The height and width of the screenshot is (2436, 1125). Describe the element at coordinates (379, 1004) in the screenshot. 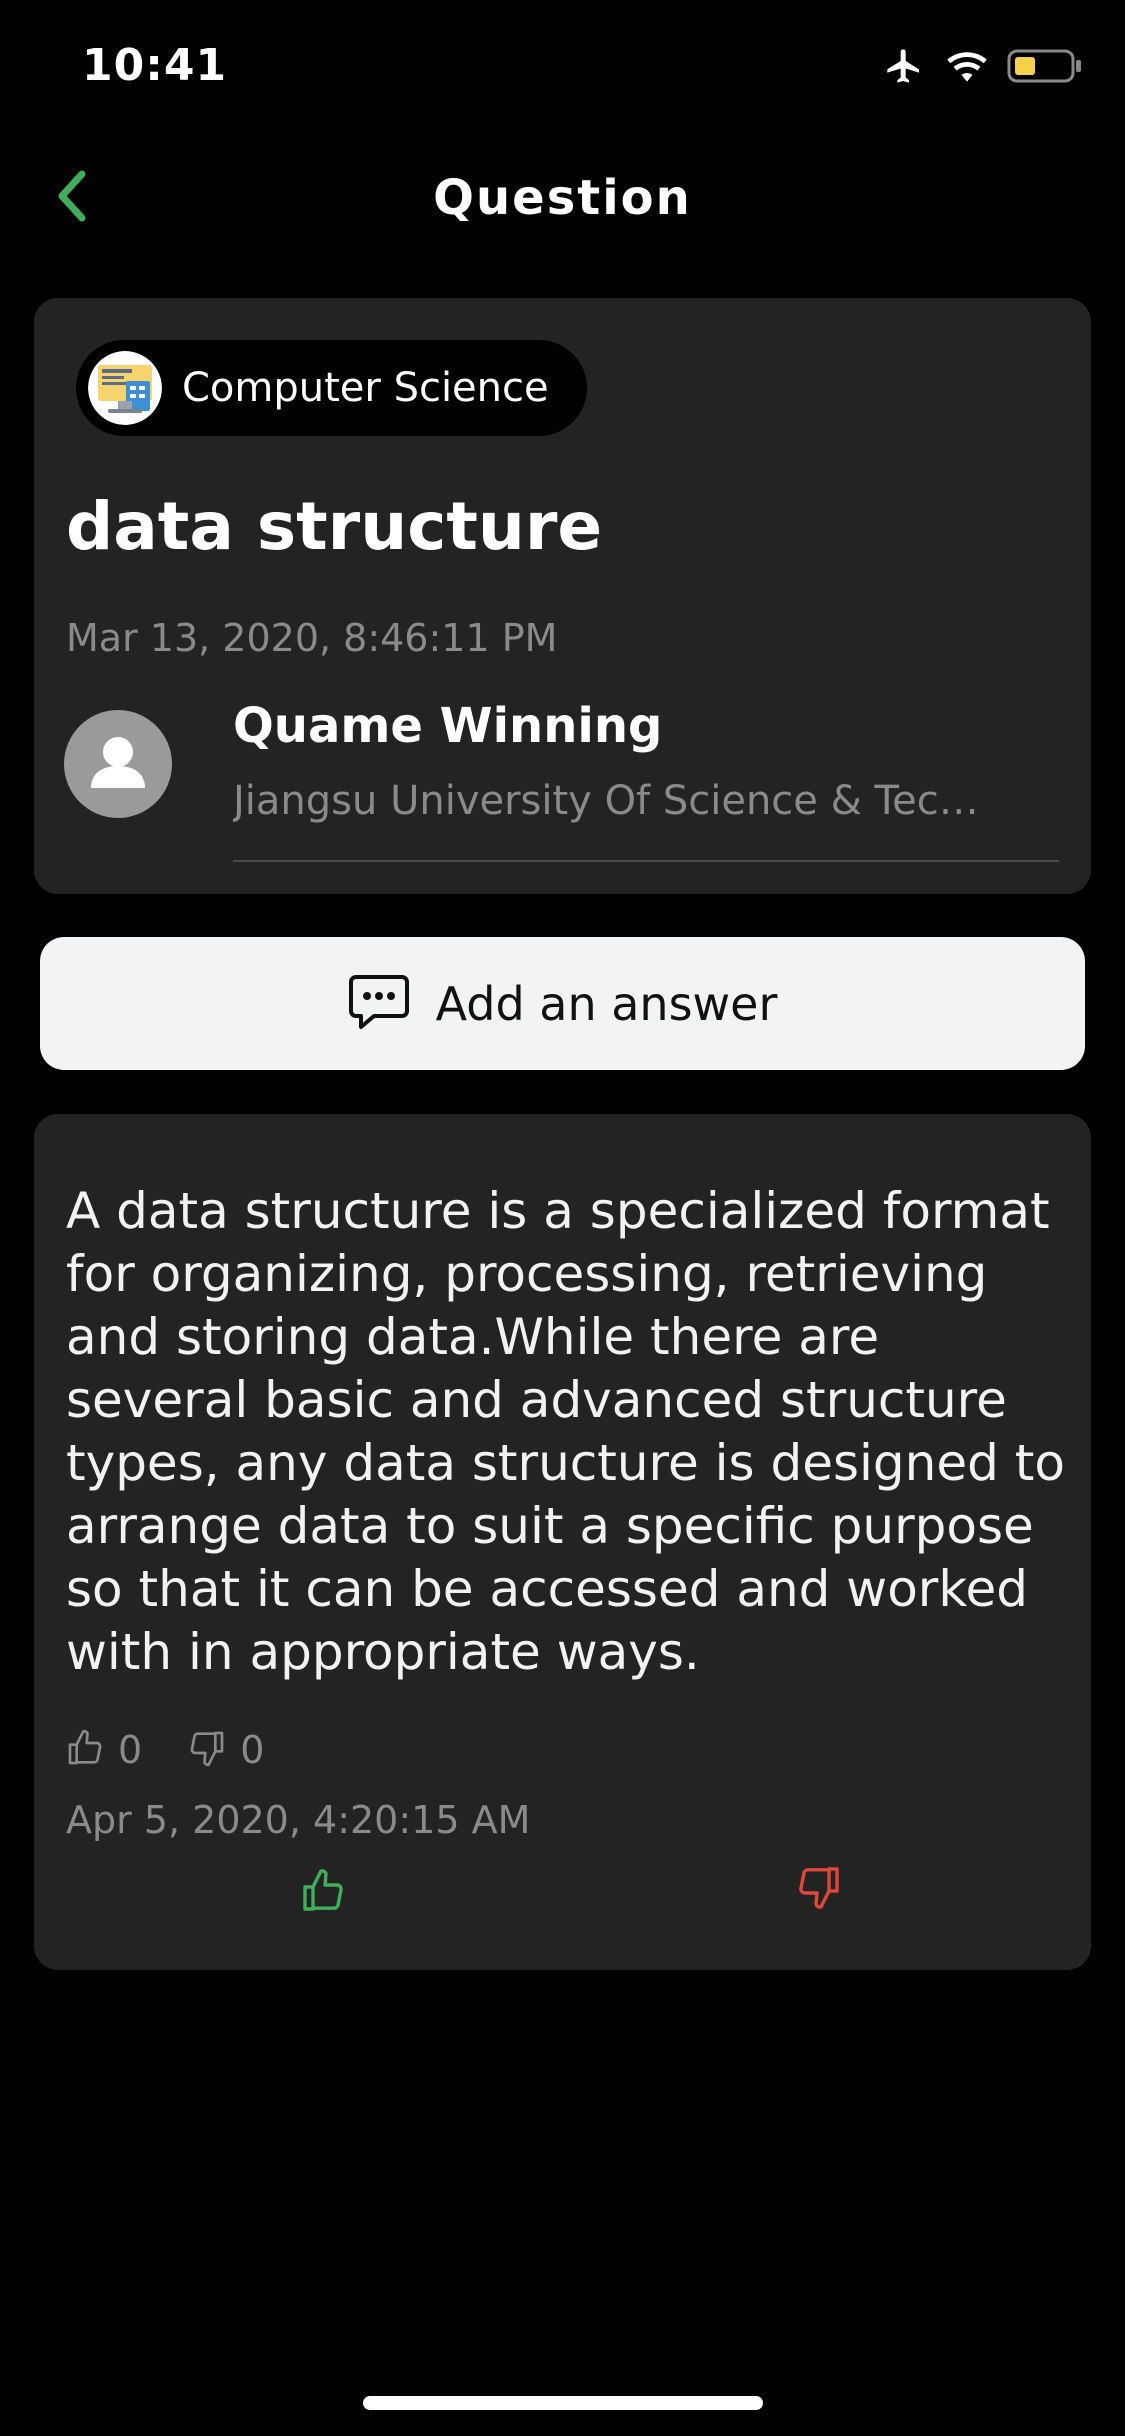

I see `comment-dots-icon` at that location.